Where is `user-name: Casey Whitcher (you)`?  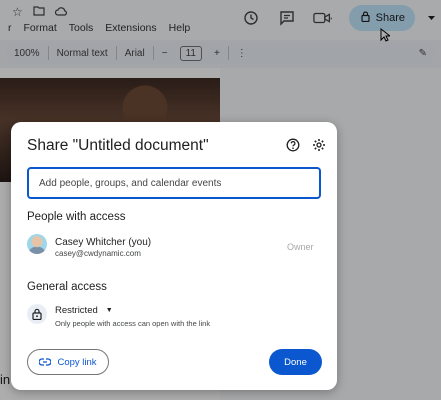 user-name: Casey Whitcher (you) is located at coordinates (103, 242).